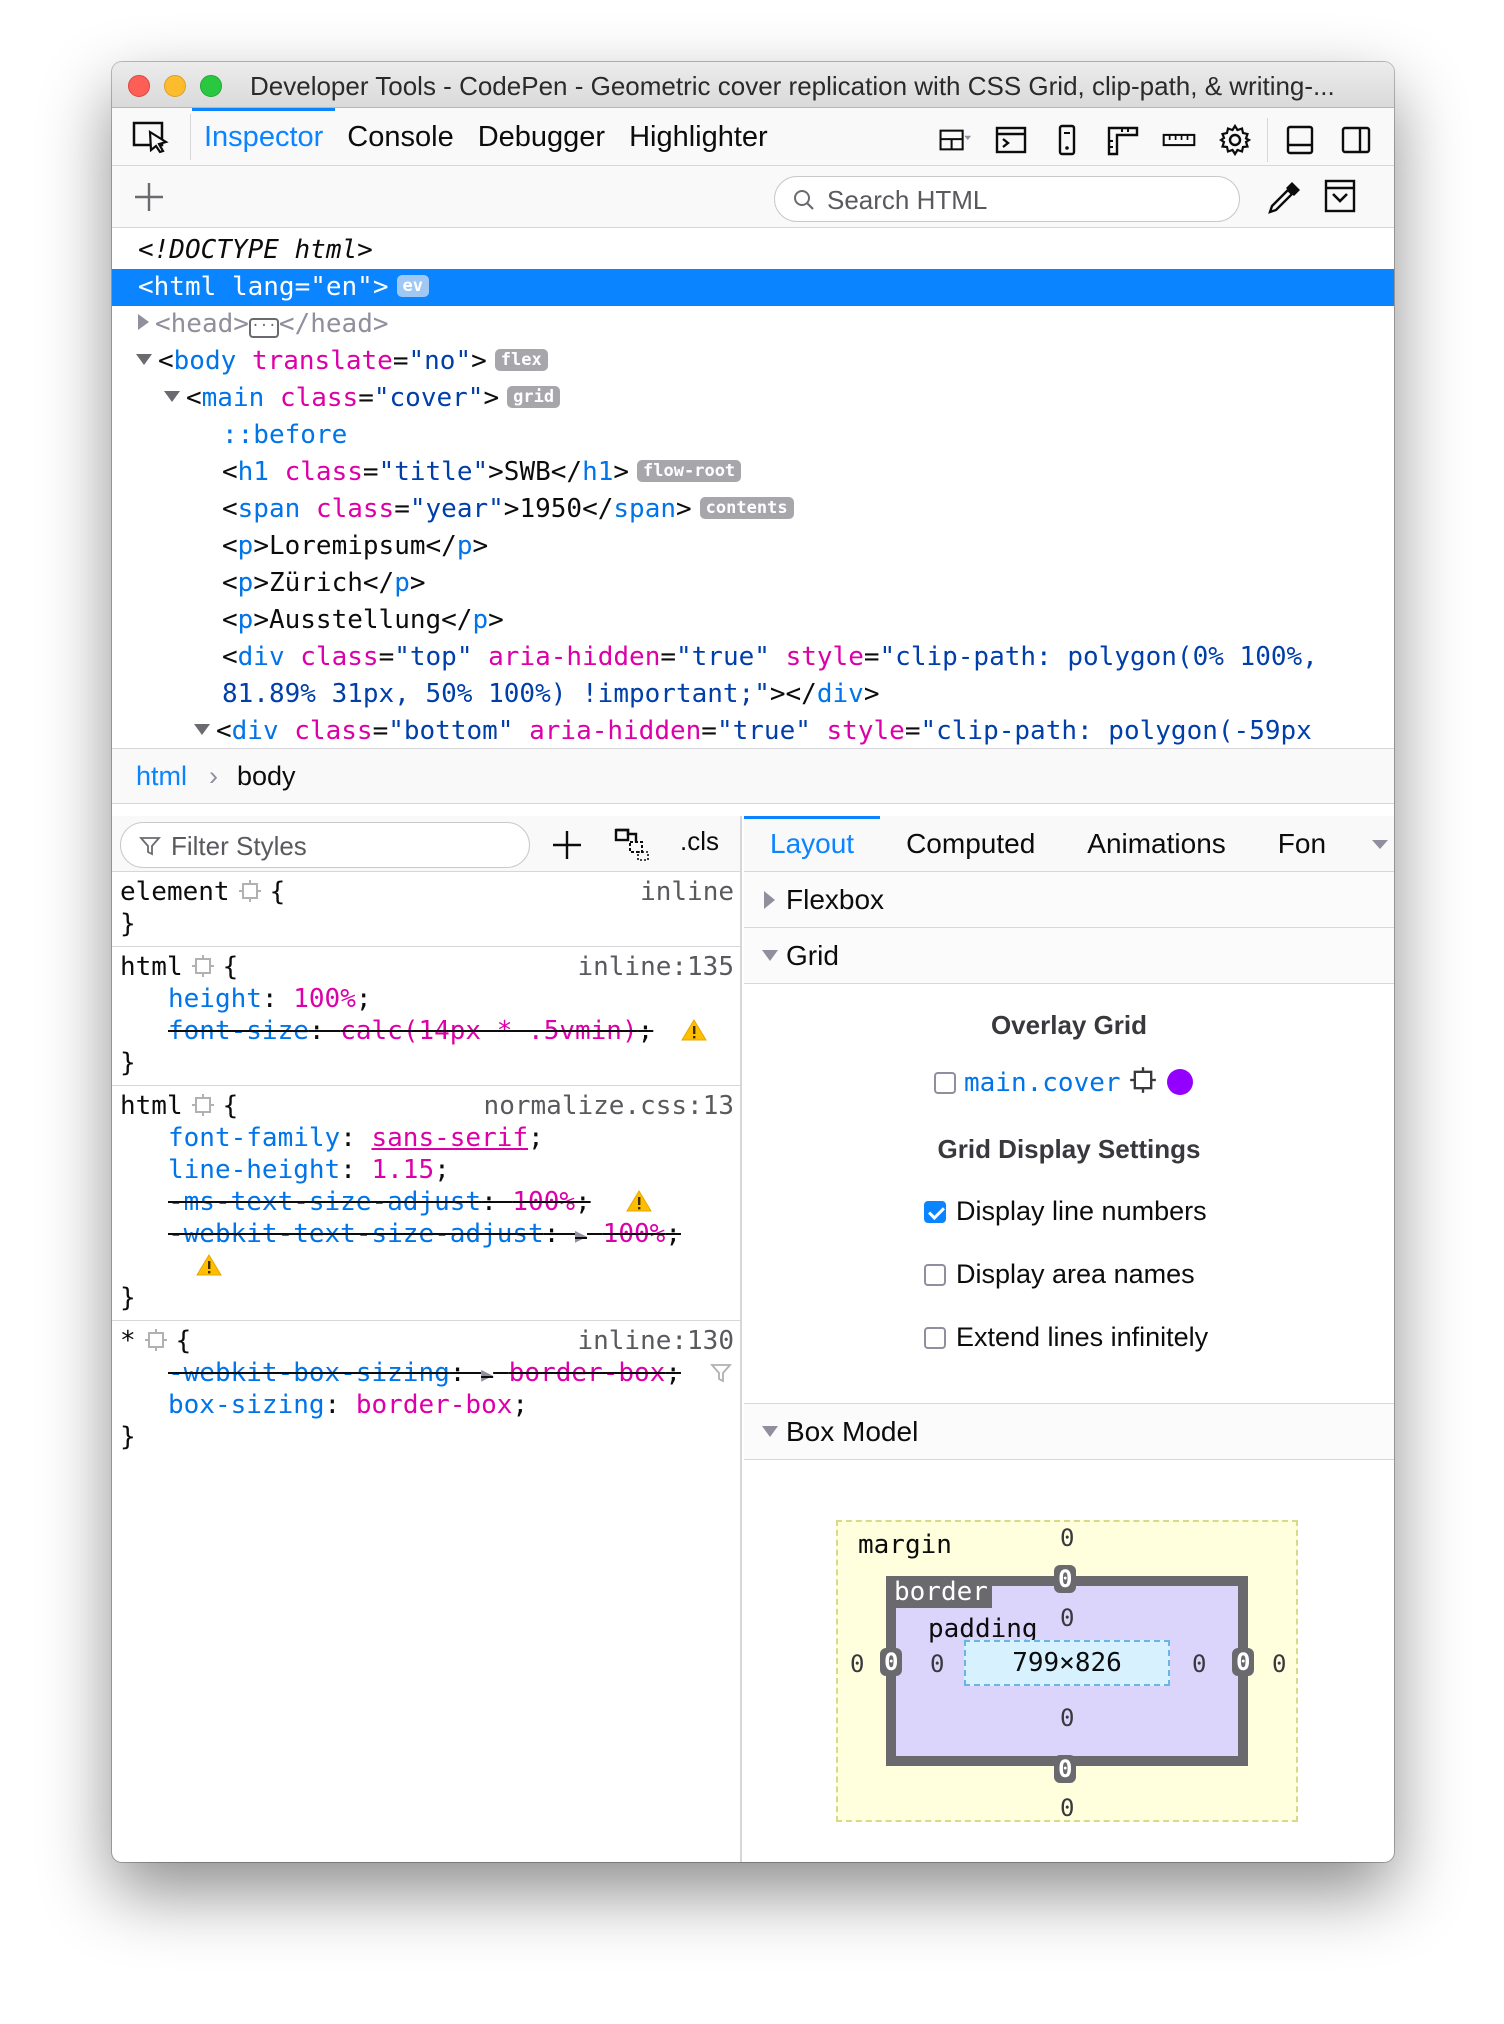  What do you see at coordinates (698, 137) in the screenshot?
I see `tab-highlighter: Highlighter` at bounding box center [698, 137].